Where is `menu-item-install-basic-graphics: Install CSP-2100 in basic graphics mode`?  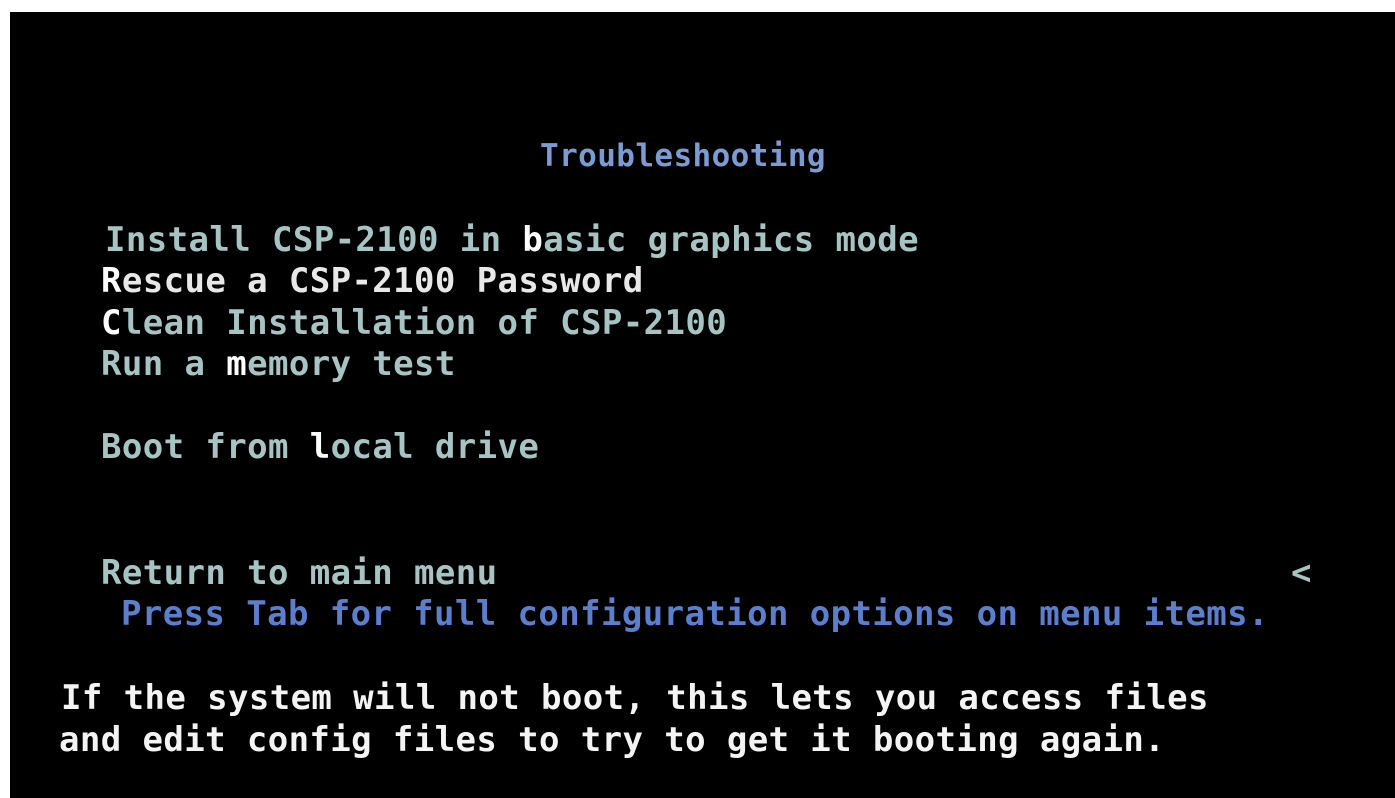
menu-item-install-basic-graphics: Install CSP-2100 in basic graphics mode is located at coordinates (512, 240).